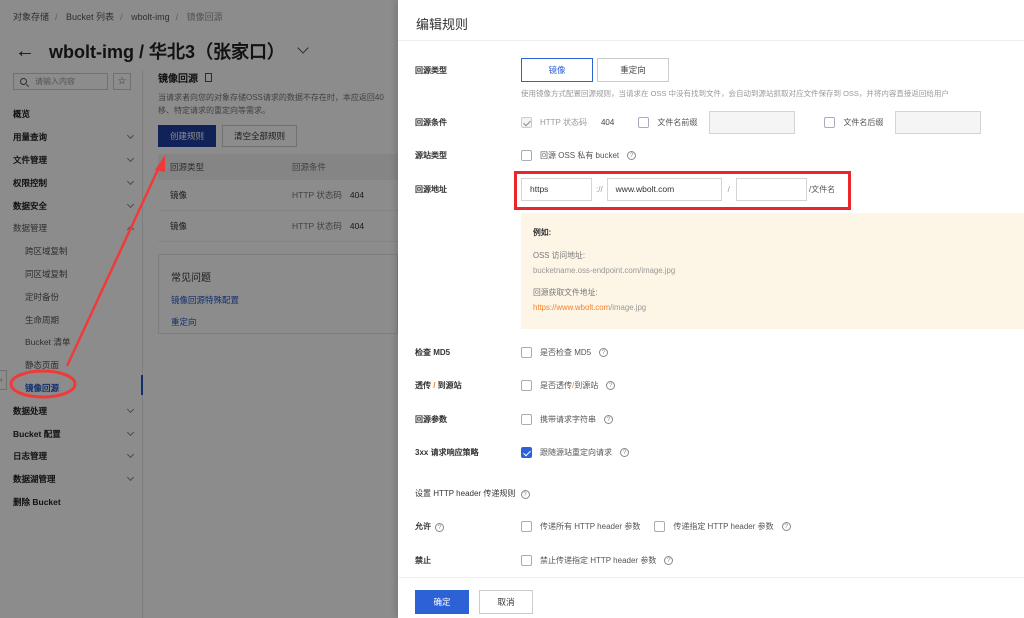 The image size is (1024, 618). I want to click on page-title: wbolt-img / 华北3（张家口）, so click(167, 52).